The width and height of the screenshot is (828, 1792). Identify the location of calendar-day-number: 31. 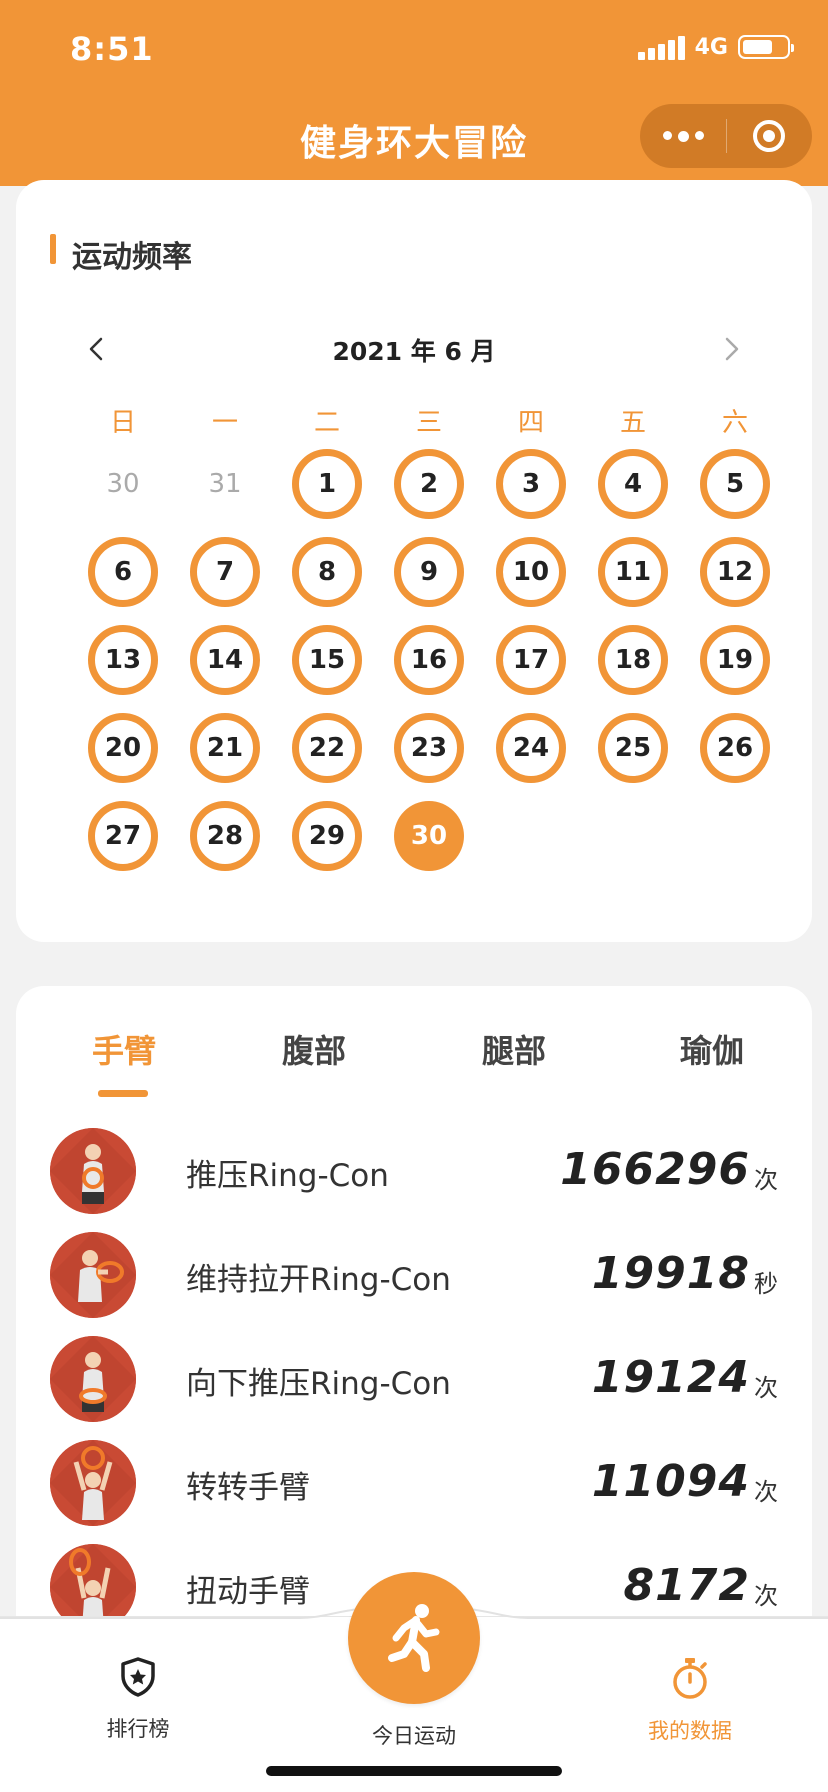
(225, 483).